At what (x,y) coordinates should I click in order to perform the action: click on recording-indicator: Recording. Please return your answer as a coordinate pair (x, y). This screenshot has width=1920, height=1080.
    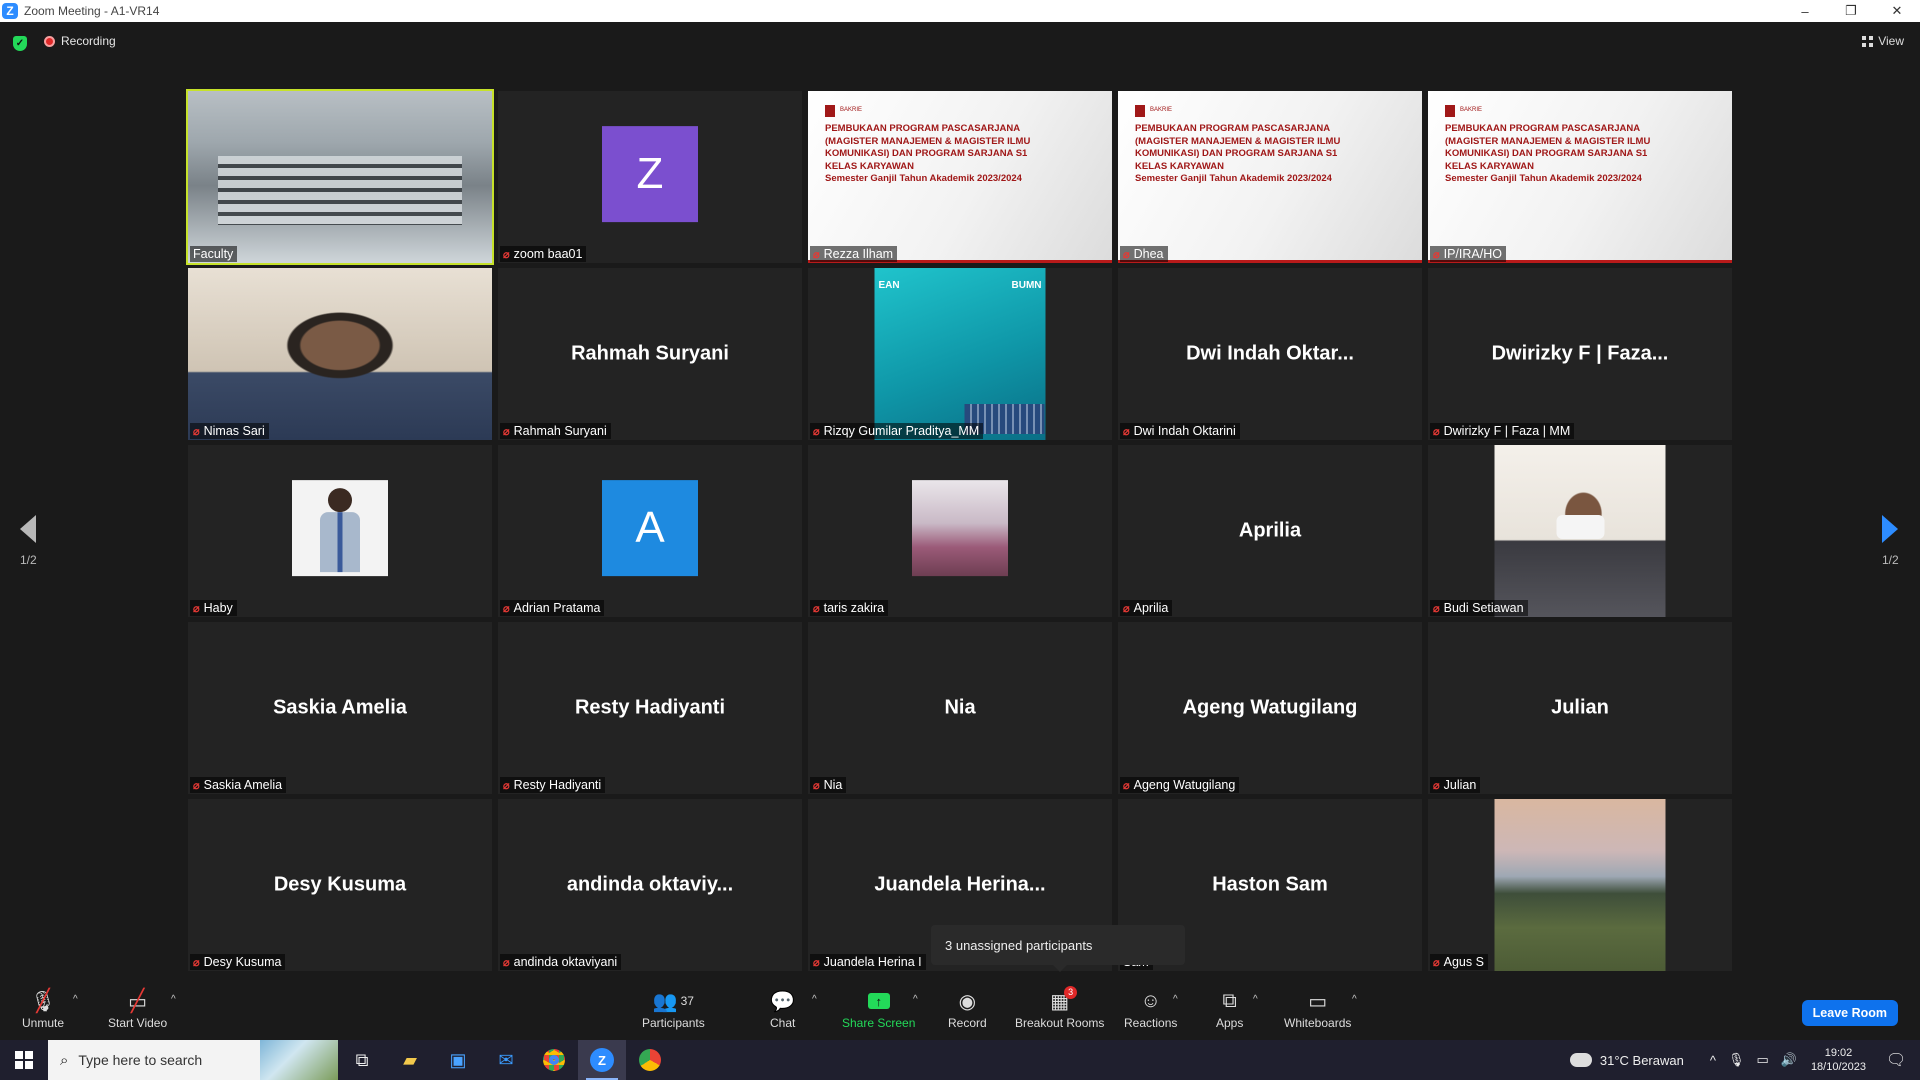
    Looking at the image, I should click on (80, 41).